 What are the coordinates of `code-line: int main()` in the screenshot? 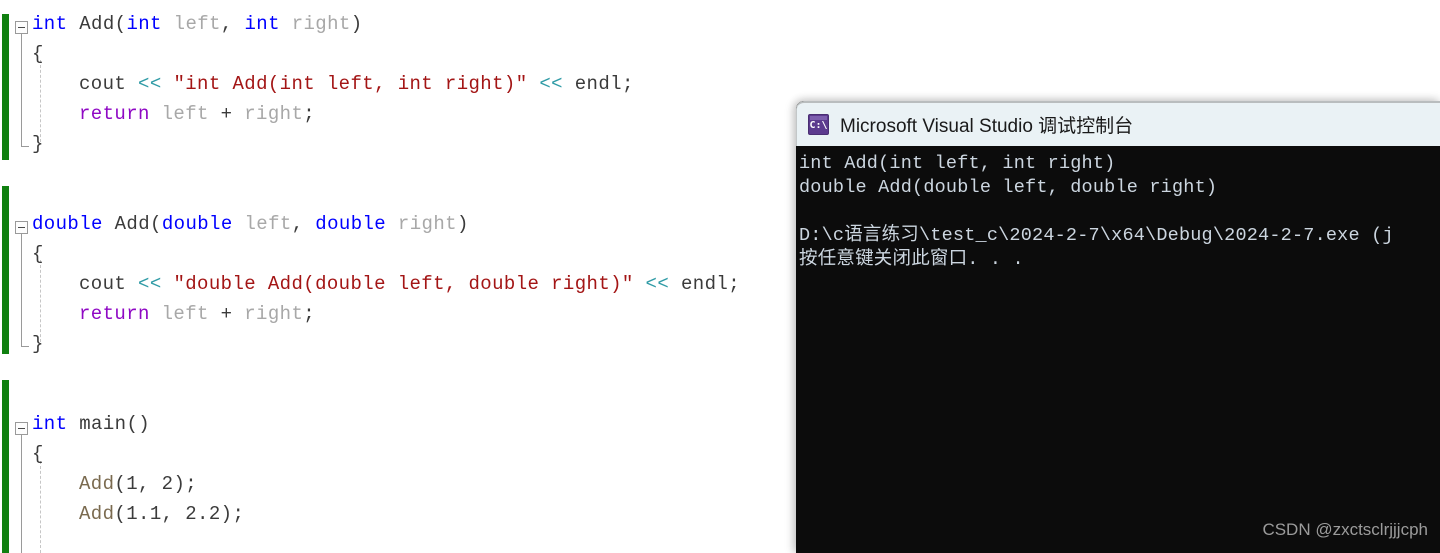 It's located at (91, 424).